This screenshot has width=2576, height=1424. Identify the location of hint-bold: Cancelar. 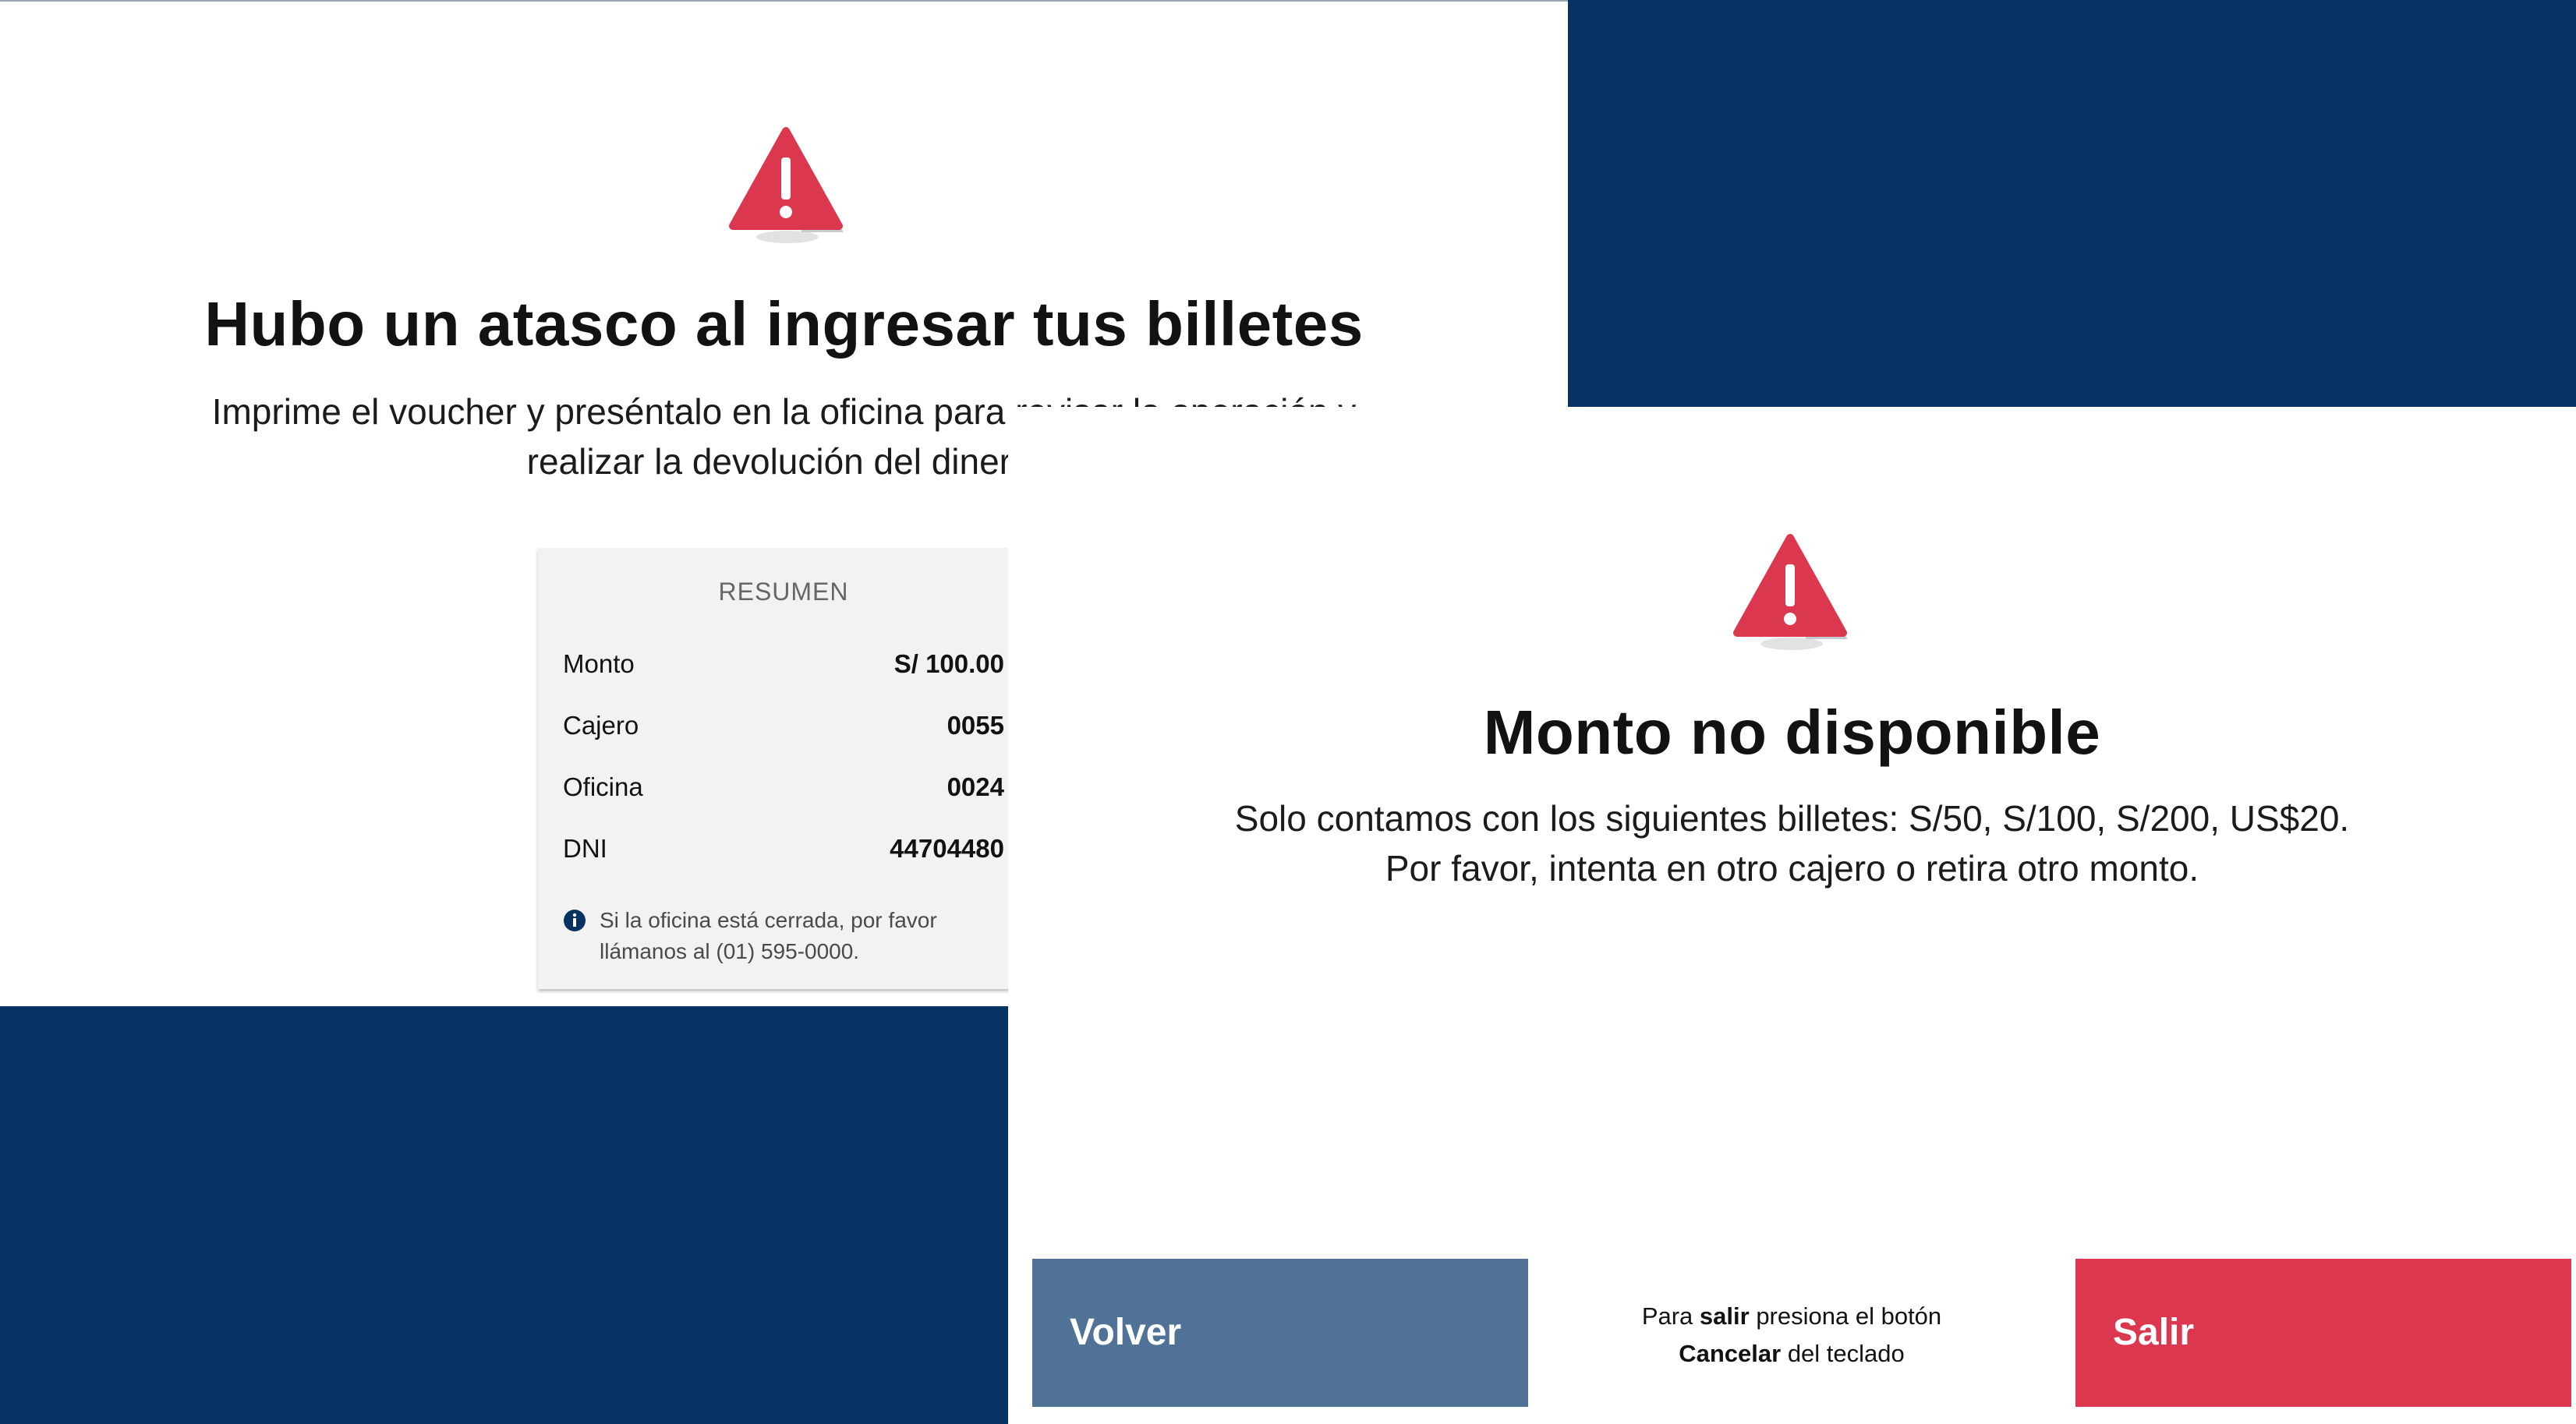
(1730, 1353).